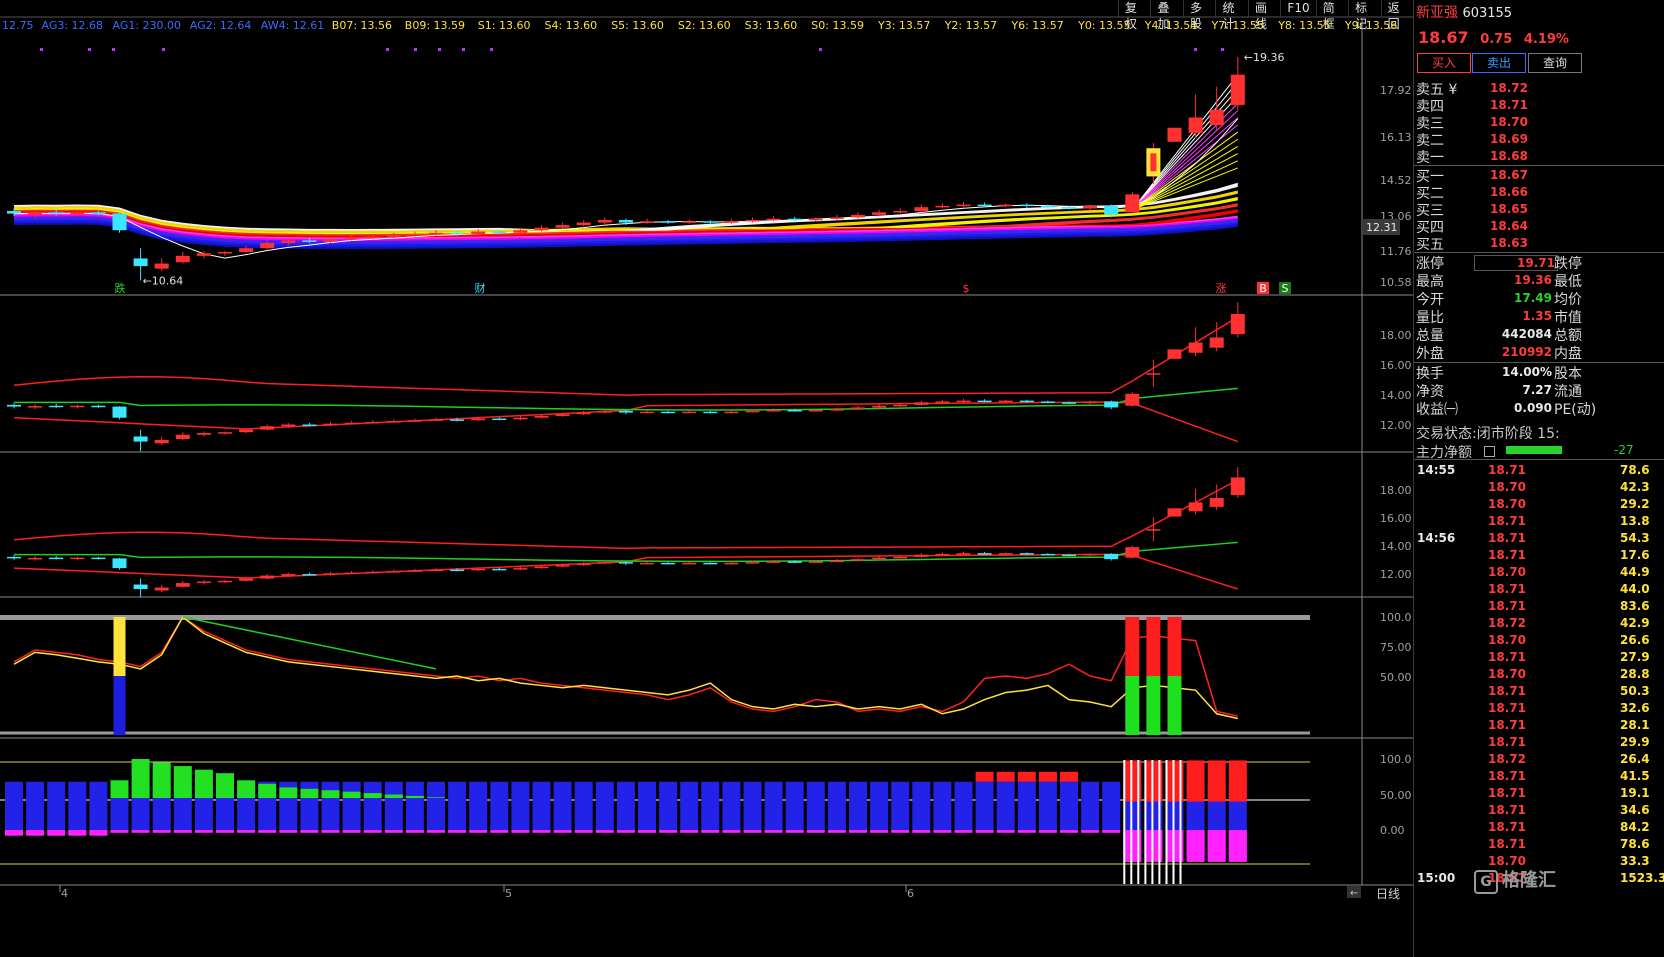 The height and width of the screenshot is (957, 1664). What do you see at coordinates (1509, 175) in the screenshot?
I see `bid-price: 18.67` at bounding box center [1509, 175].